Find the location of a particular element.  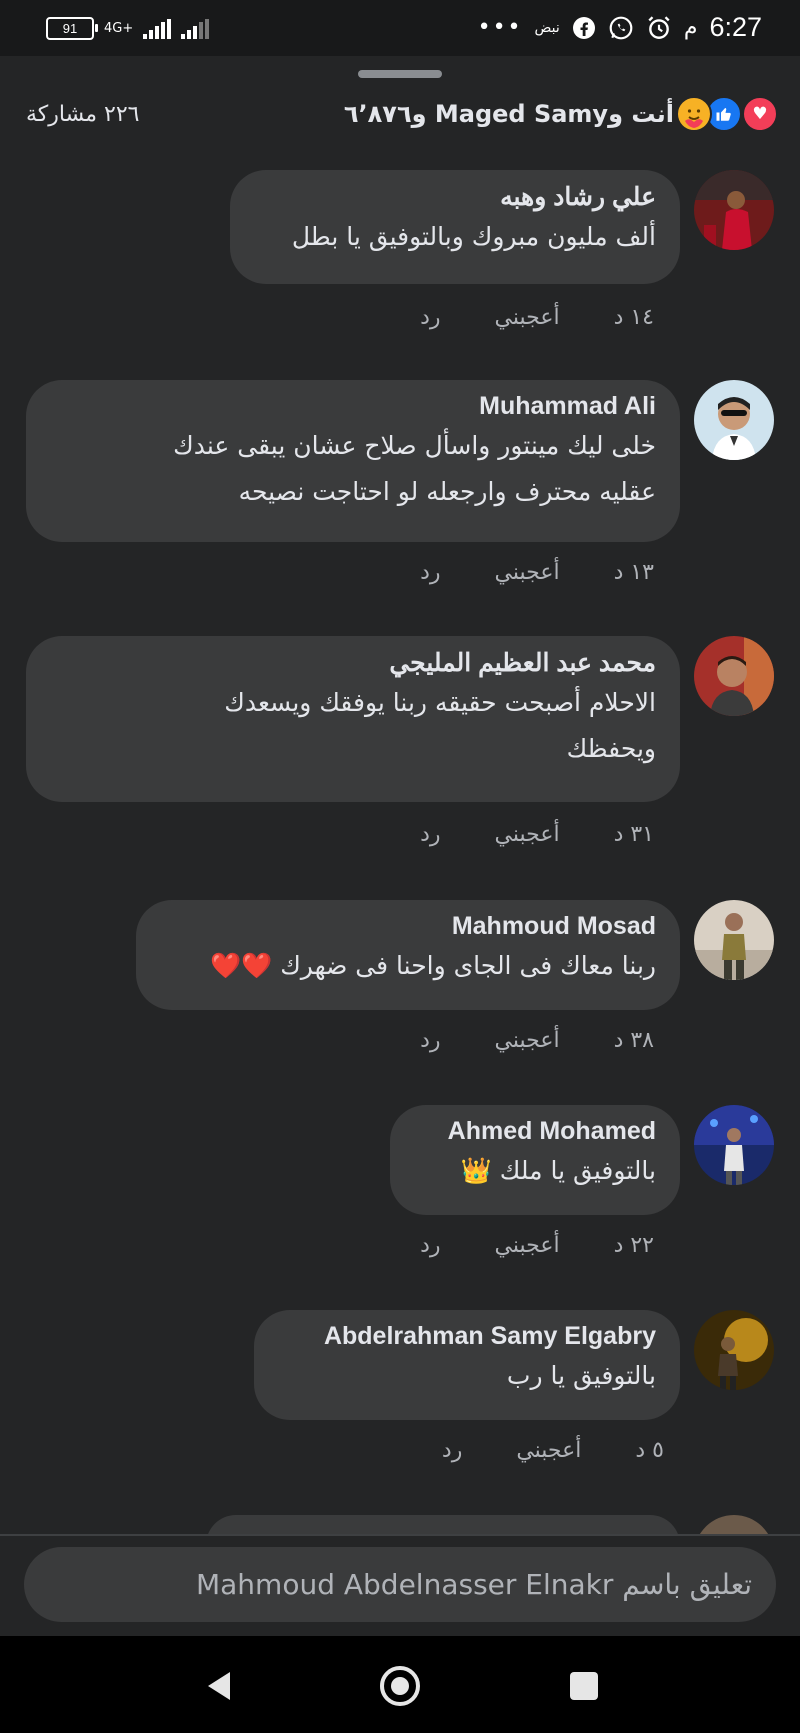

battery-icon: 91 is located at coordinates (72, 28).